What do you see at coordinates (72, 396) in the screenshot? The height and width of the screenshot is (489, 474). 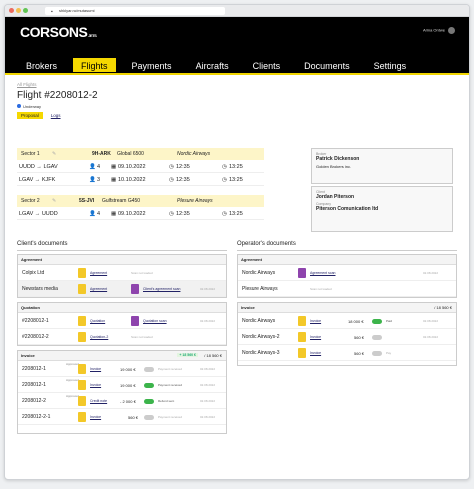 I see `approved-label: Approved` at bounding box center [72, 396].